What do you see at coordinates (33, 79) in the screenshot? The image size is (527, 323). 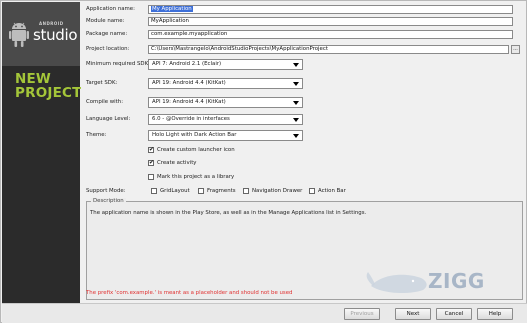 I see `heading-line-1: NEW` at bounding box center [33, 79].